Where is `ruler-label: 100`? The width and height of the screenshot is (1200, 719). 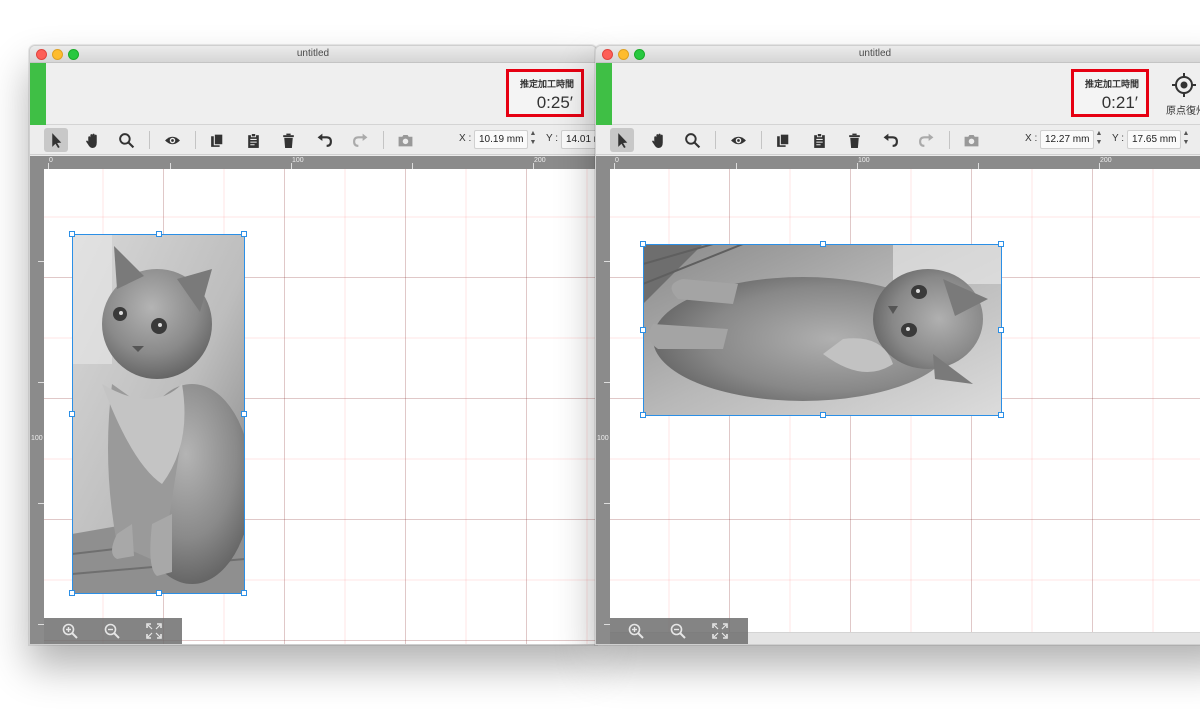
ruler-label: 100 is located at coordinates (864, 160).